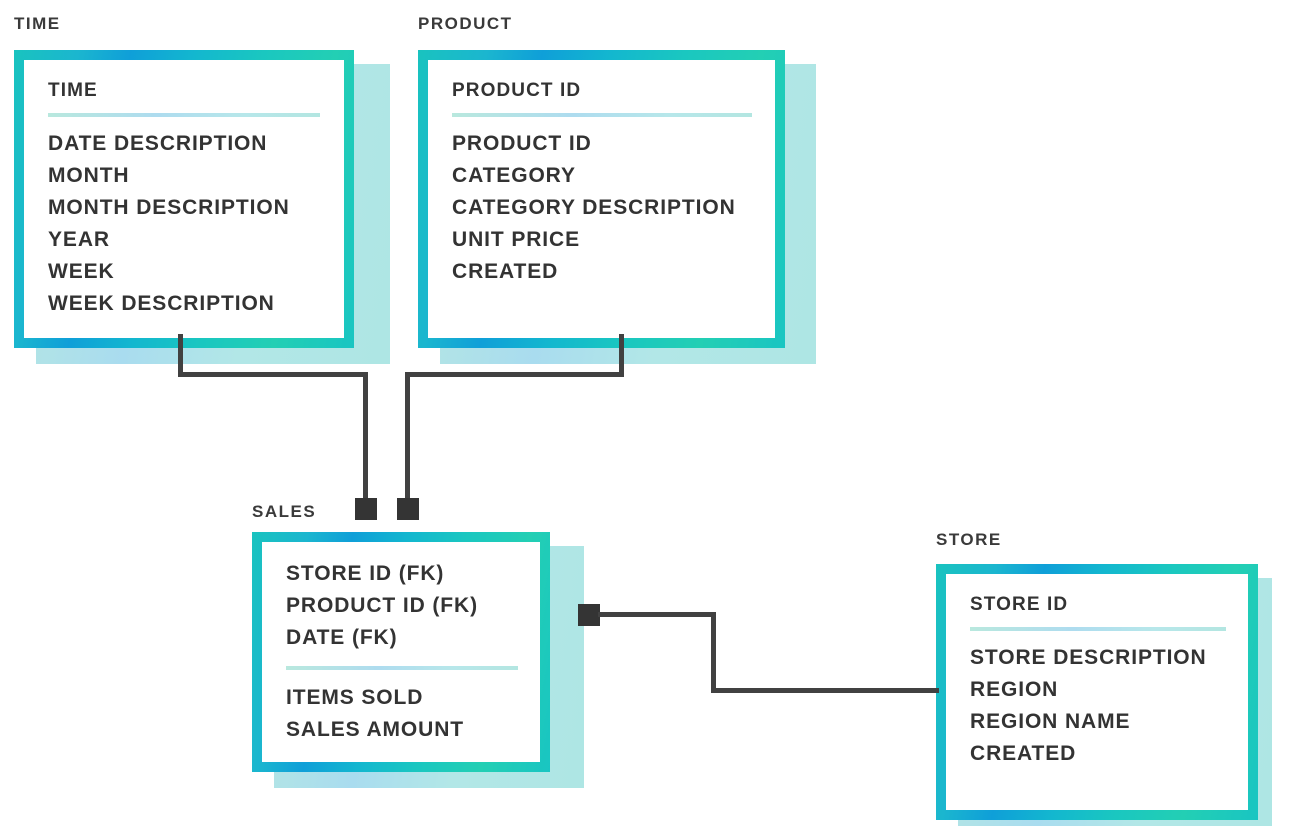 Image resolution: width=1300 pixels, height=826 pixels. What do you see at coordinates (161, 303) in the screenshot?
I see `entity-time-field: WEEK DESCRIPTION` at bounding box center [161, 303].